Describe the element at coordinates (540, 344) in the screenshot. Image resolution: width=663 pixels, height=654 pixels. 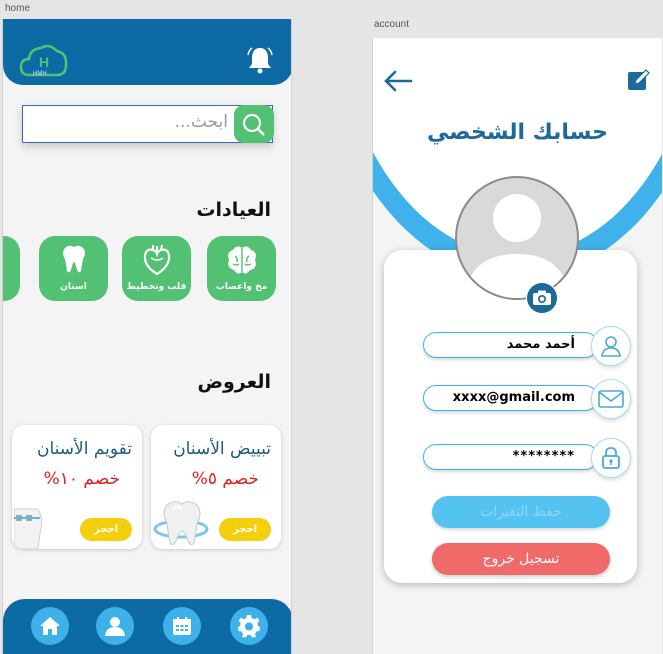
I see `name-value: أحمد محمد` at that location.